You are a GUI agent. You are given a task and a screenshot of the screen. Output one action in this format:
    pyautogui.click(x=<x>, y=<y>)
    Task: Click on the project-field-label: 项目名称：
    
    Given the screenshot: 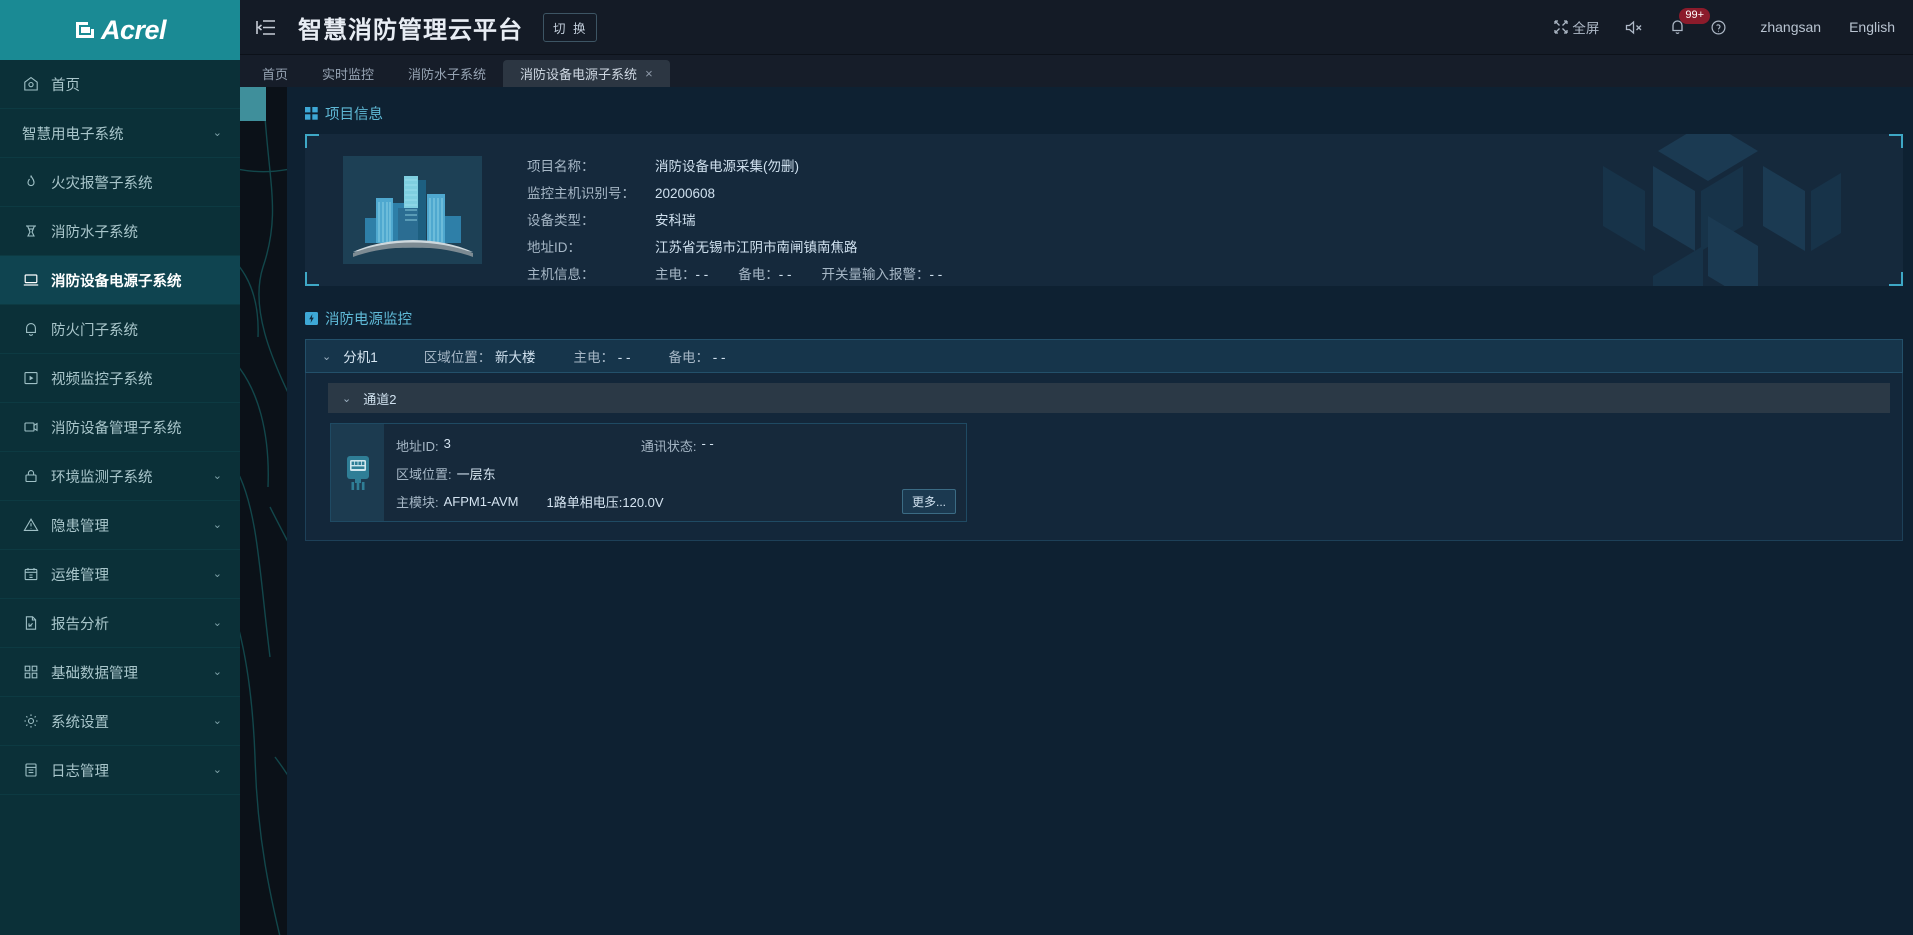 What is the action you would take?
    pyautogui.click(x=561, y=166)
    